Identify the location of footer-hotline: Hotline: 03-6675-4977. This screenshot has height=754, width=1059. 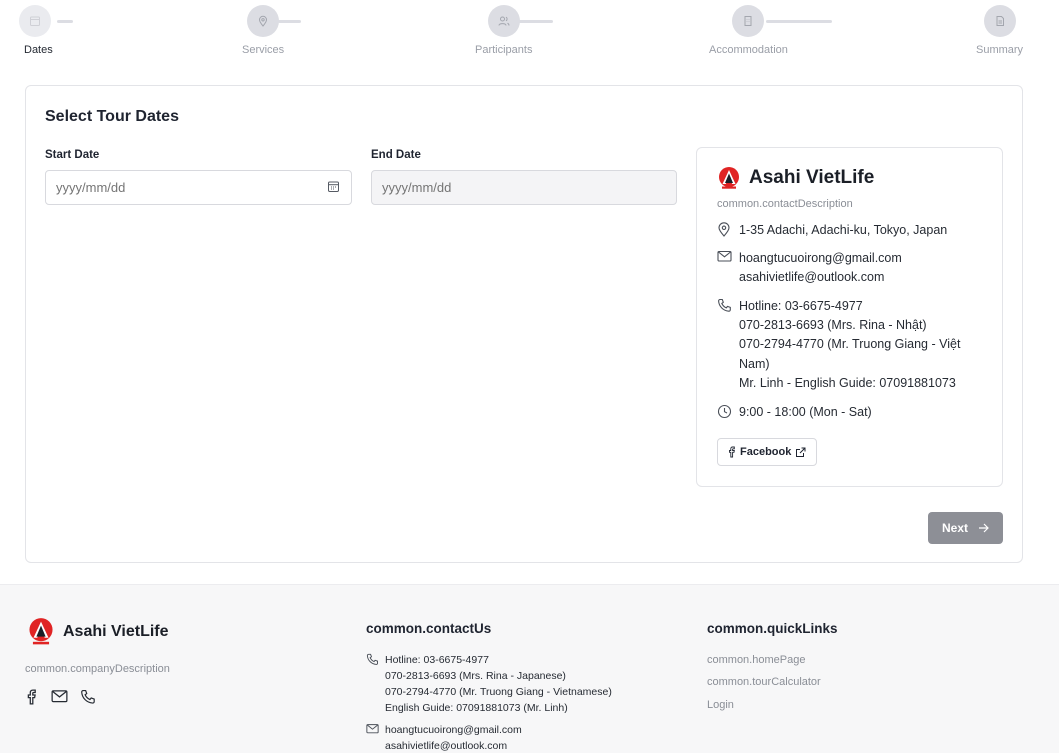
(437, 660).